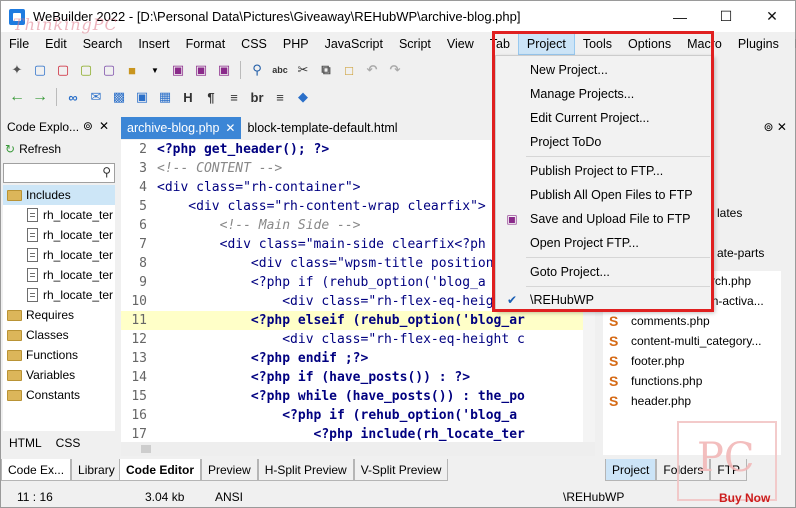  What do you see at coordinates (40, 97) in the screenshot?
I see `forward-arrow-icon: →` at bounding box center [40, 97].